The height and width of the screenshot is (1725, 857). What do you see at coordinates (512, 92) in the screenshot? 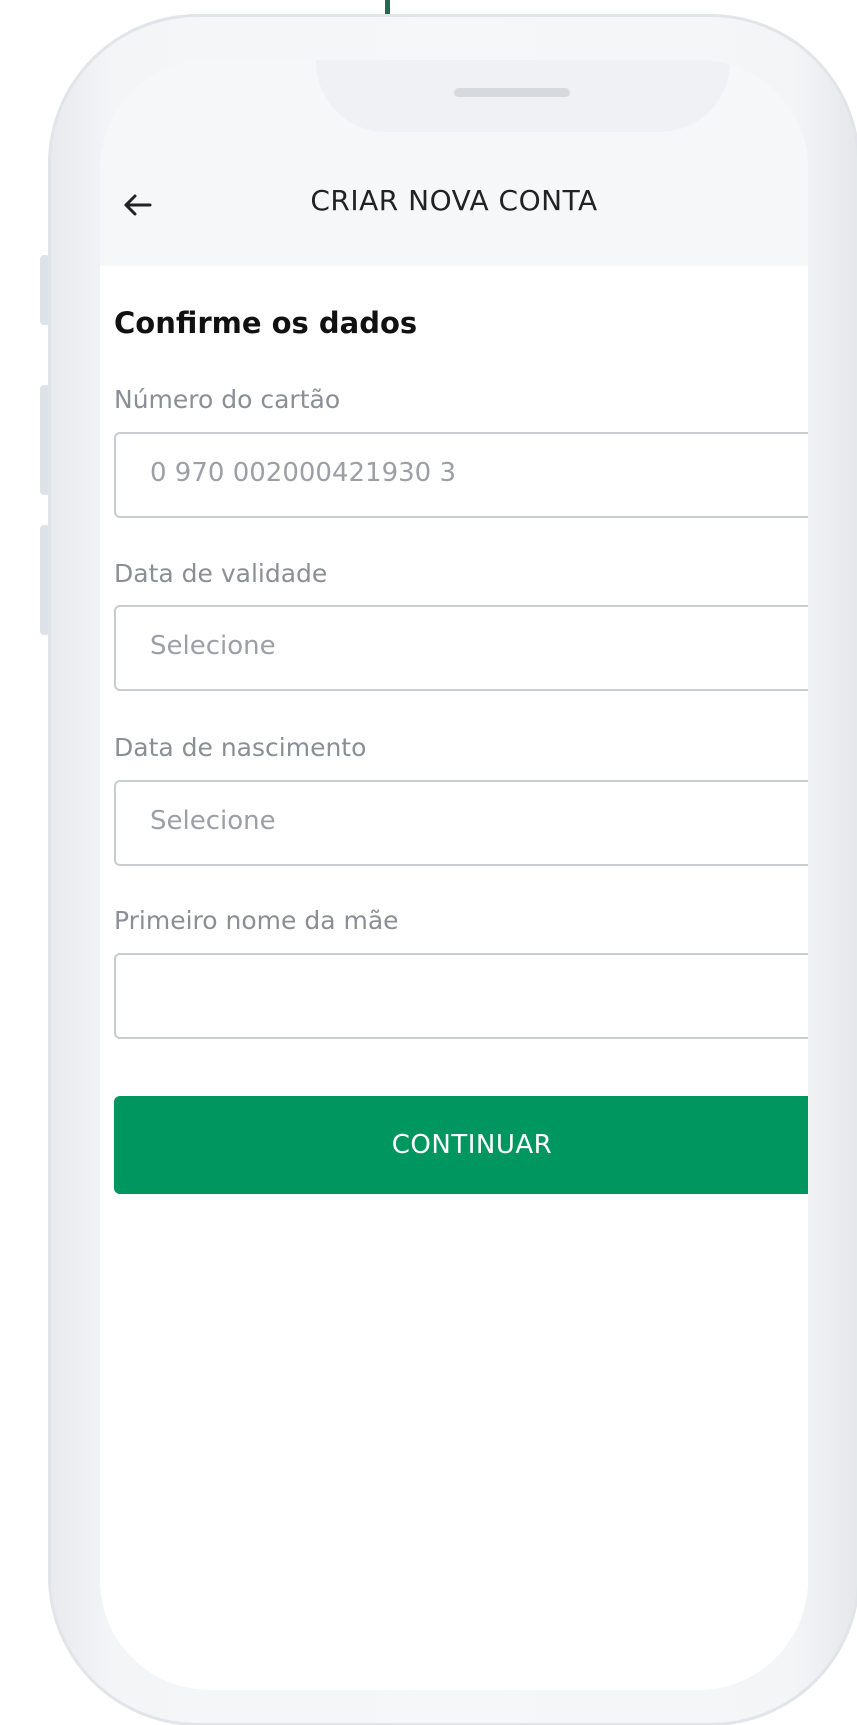
I see `phone-speaker` at bounding box center [512, 92].